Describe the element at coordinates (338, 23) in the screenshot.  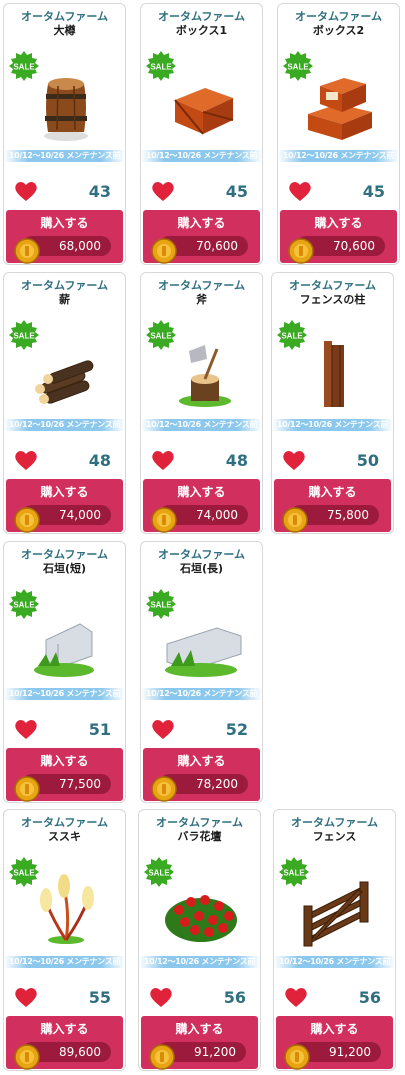
I see `item-title: オータムファーム ボックス2` at that location.